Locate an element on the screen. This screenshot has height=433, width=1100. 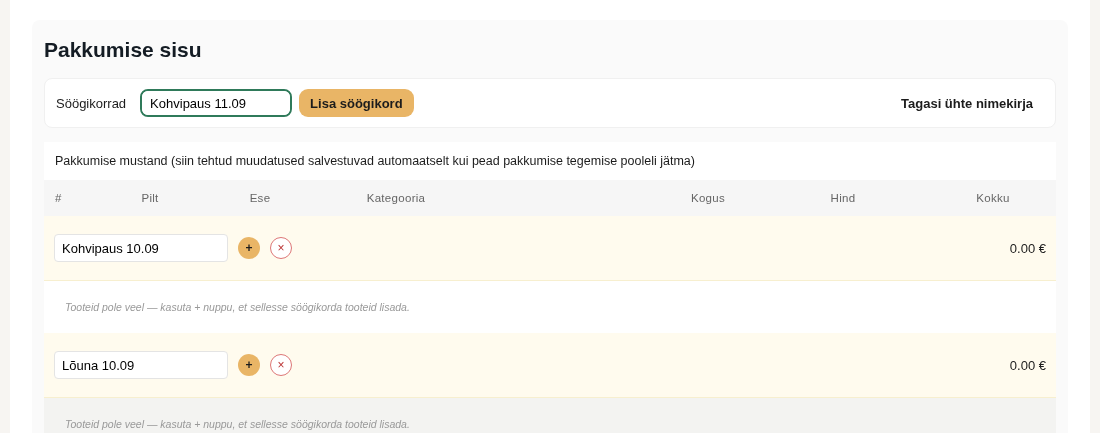
add-meal-button: Lisa söögikord is located at coordinates (356, 103).